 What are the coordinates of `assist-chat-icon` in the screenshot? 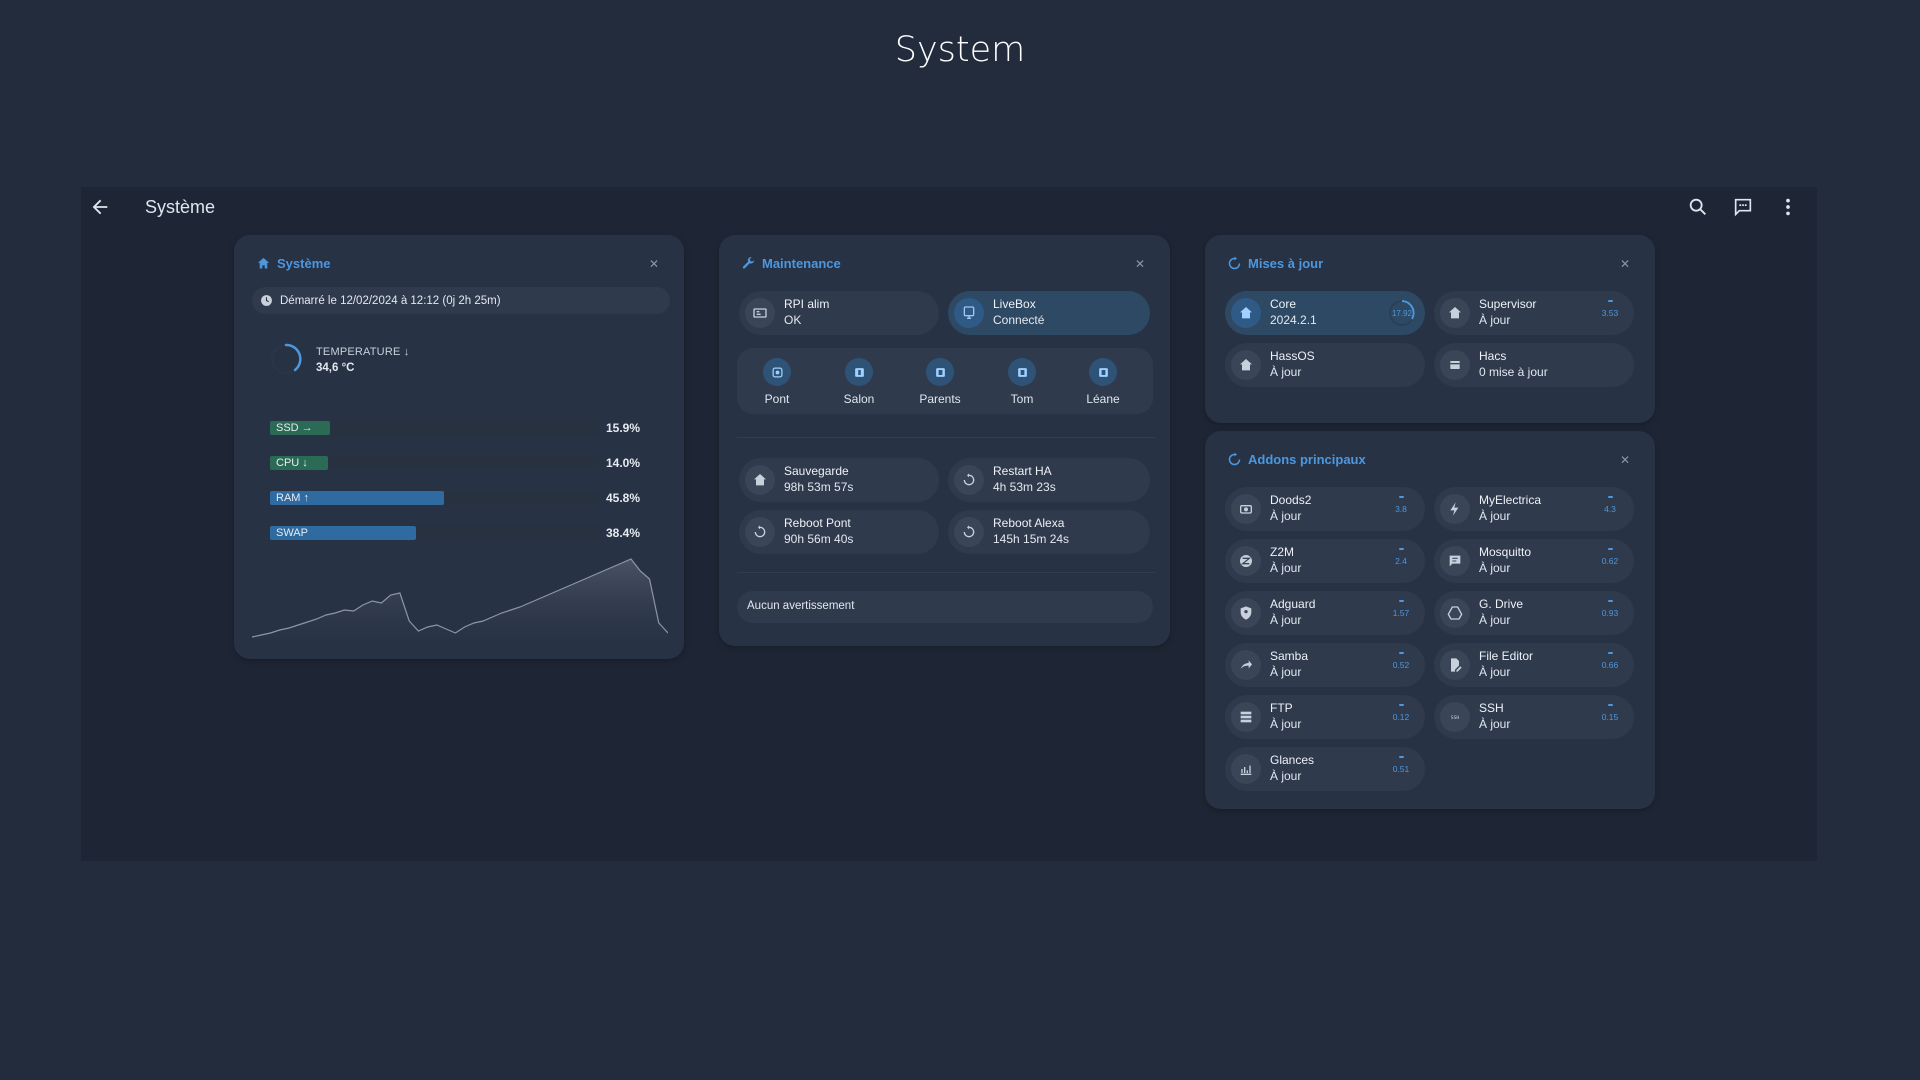 It's located at (1743, 207).